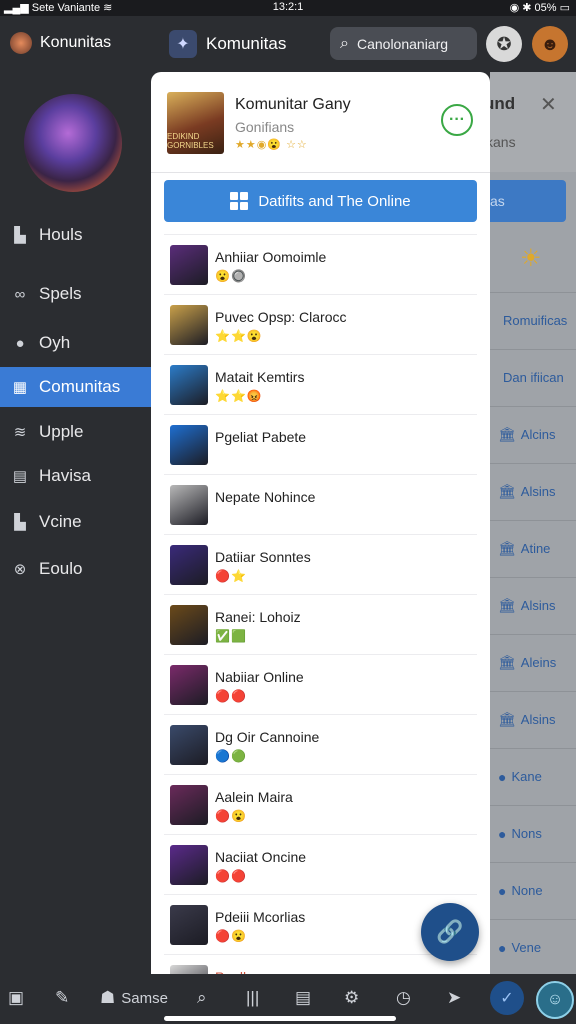 This screenshot has width=576, height=1024. Describe the element at coordinates (533, 320) in the screenshot. I see `bg-list-item: Romuificas` at that location.